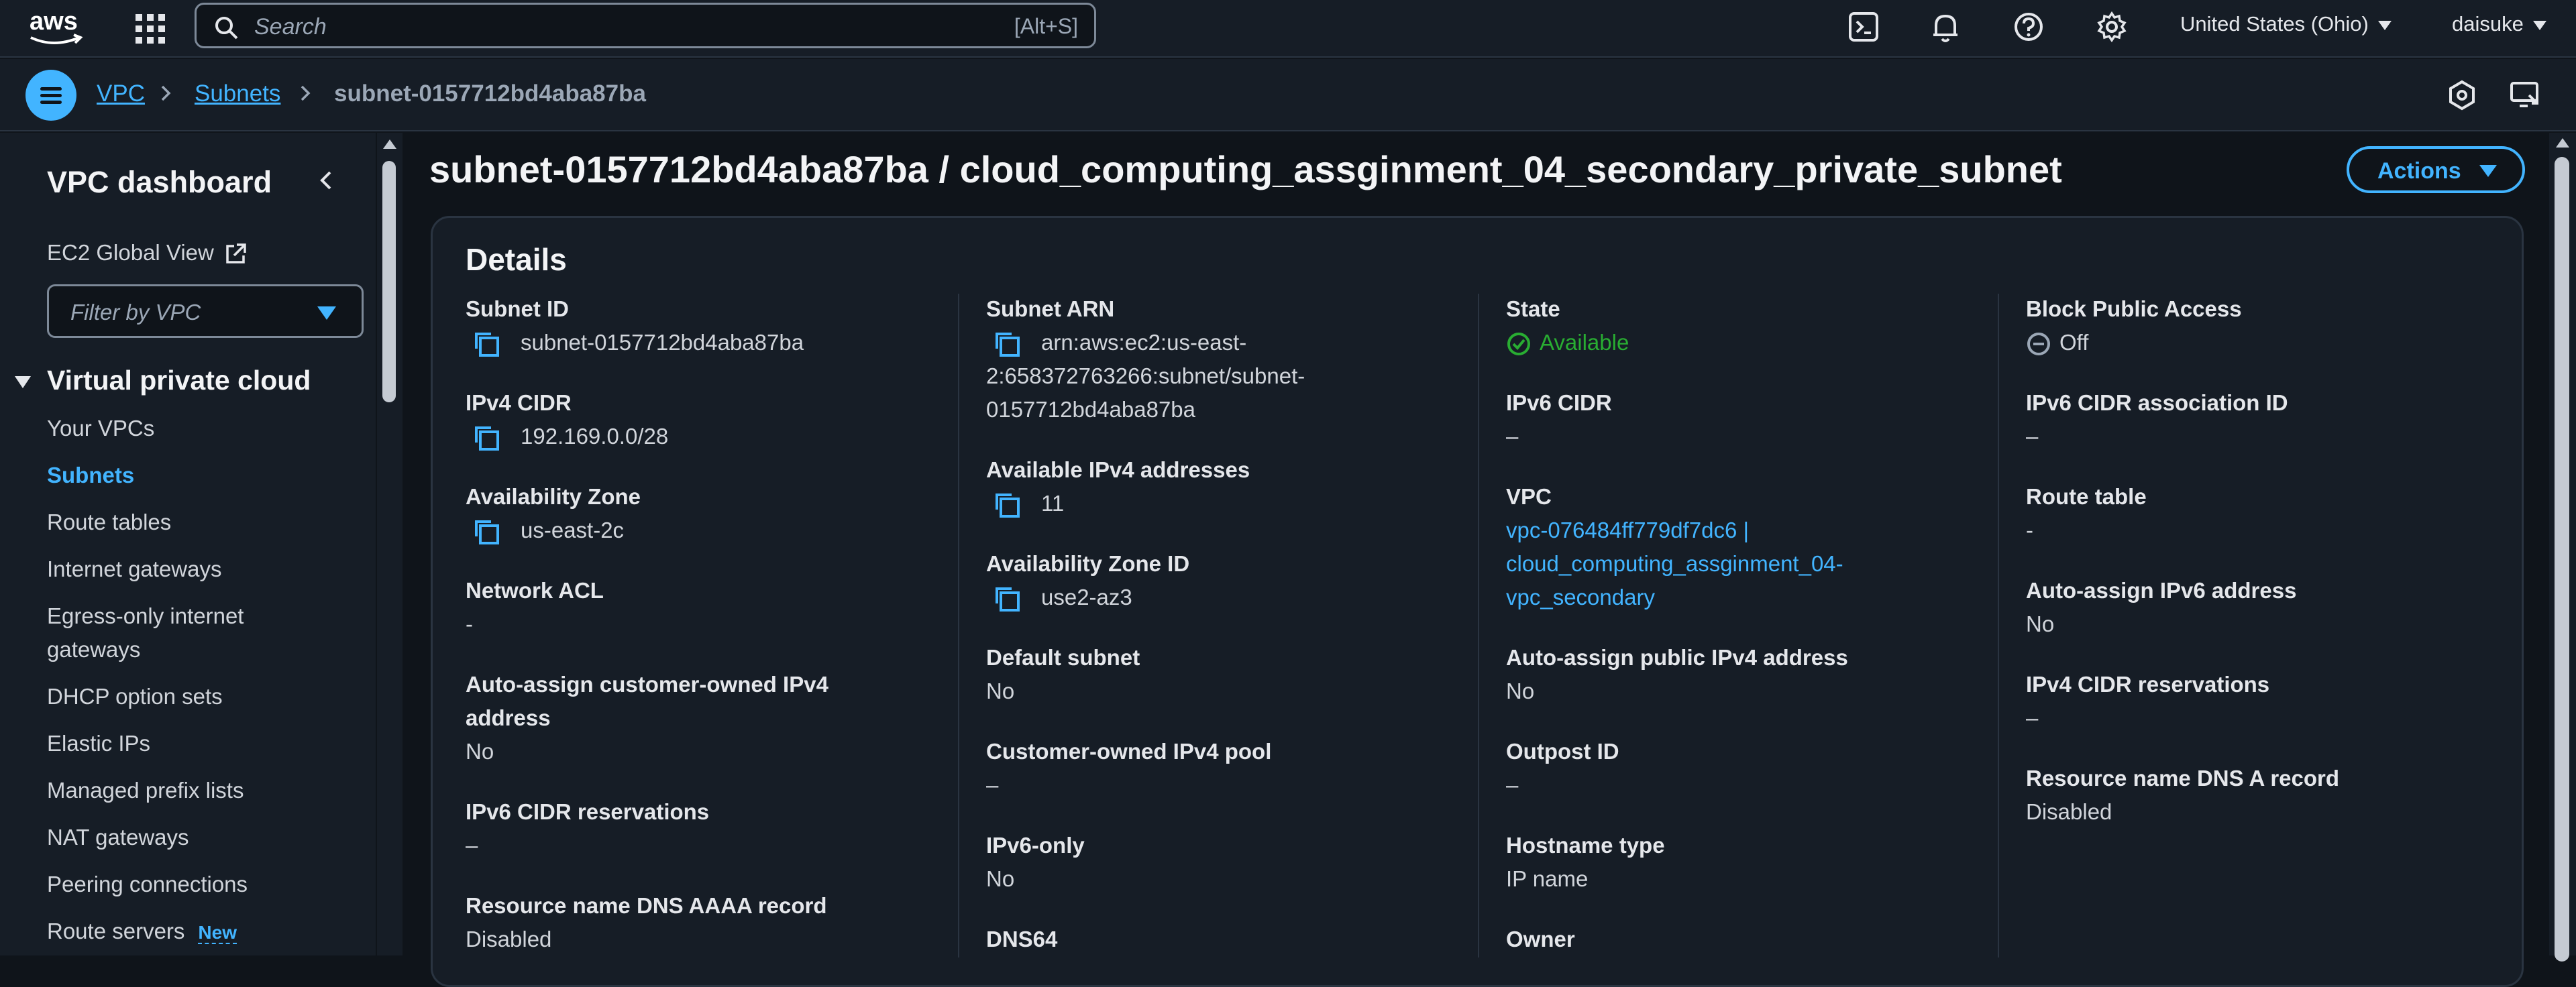  What do you see at coordinates (194, 475) in the screenshot?
I see `sidebar-item-subnets: Subnets` at bounding box center [194, 475].